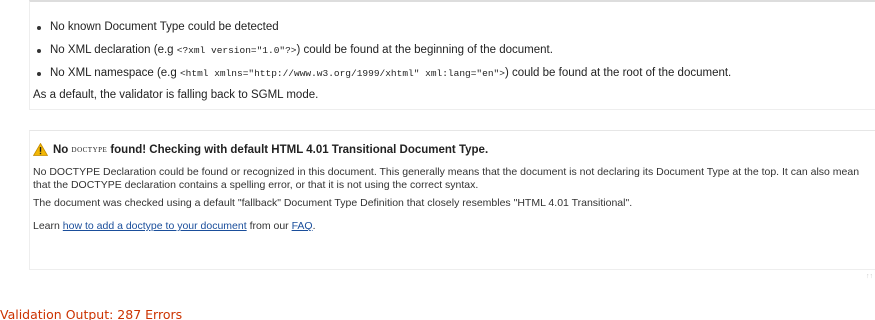 The image size is (875, 320). What do you see at coordinates (236, 50) in the screenshot?
I see `code-sample: <?xml version="1.0"?>` at bounding box center [236, 50].